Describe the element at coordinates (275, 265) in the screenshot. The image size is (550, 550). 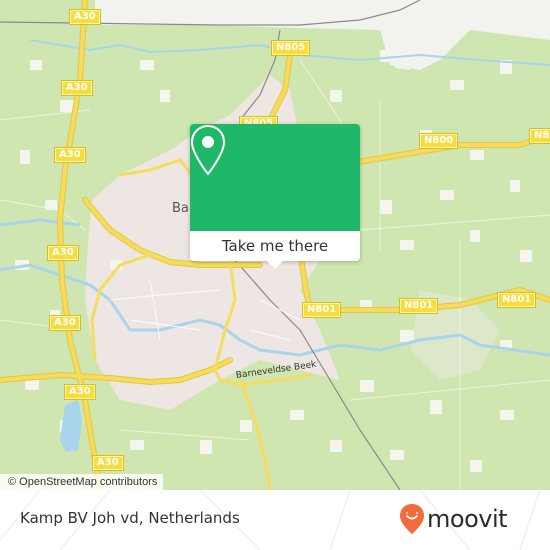
I see `popup-tail` at that location.